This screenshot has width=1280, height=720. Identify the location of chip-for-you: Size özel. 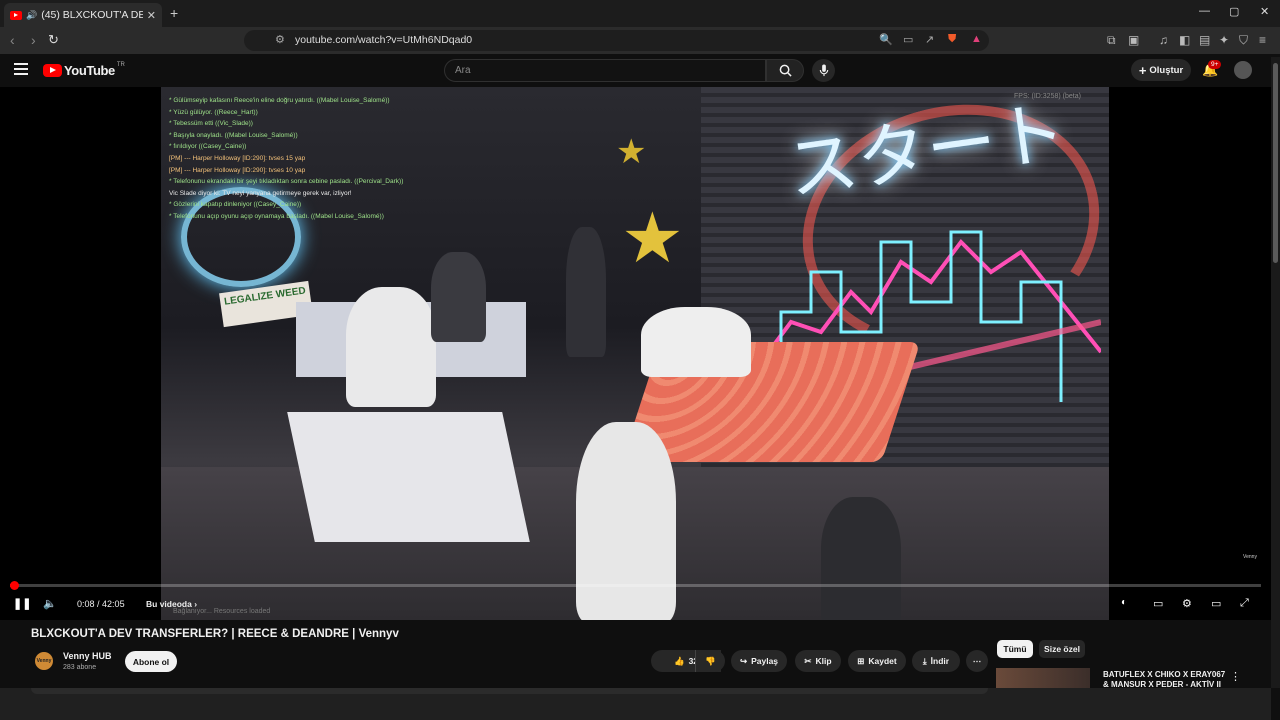
(1062, 649).